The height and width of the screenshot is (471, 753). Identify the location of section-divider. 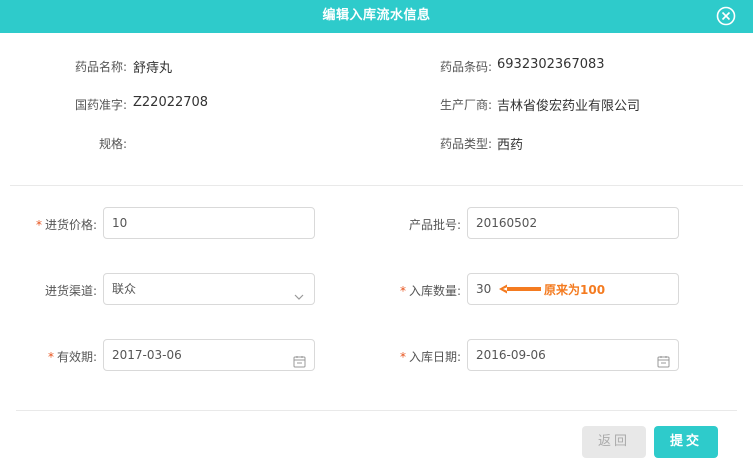
(376, 185).